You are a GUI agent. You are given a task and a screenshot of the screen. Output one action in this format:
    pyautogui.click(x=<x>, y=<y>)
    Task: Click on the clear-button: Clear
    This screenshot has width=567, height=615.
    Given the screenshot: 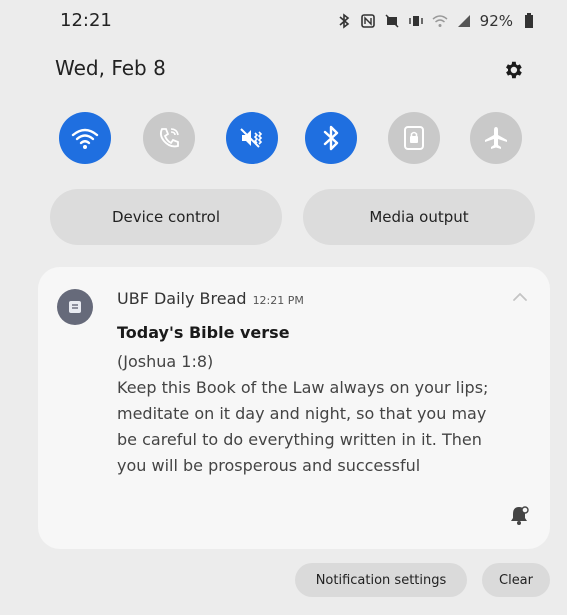 What is the action you would take?
    pyautogui.click(x=516, y=580)
    